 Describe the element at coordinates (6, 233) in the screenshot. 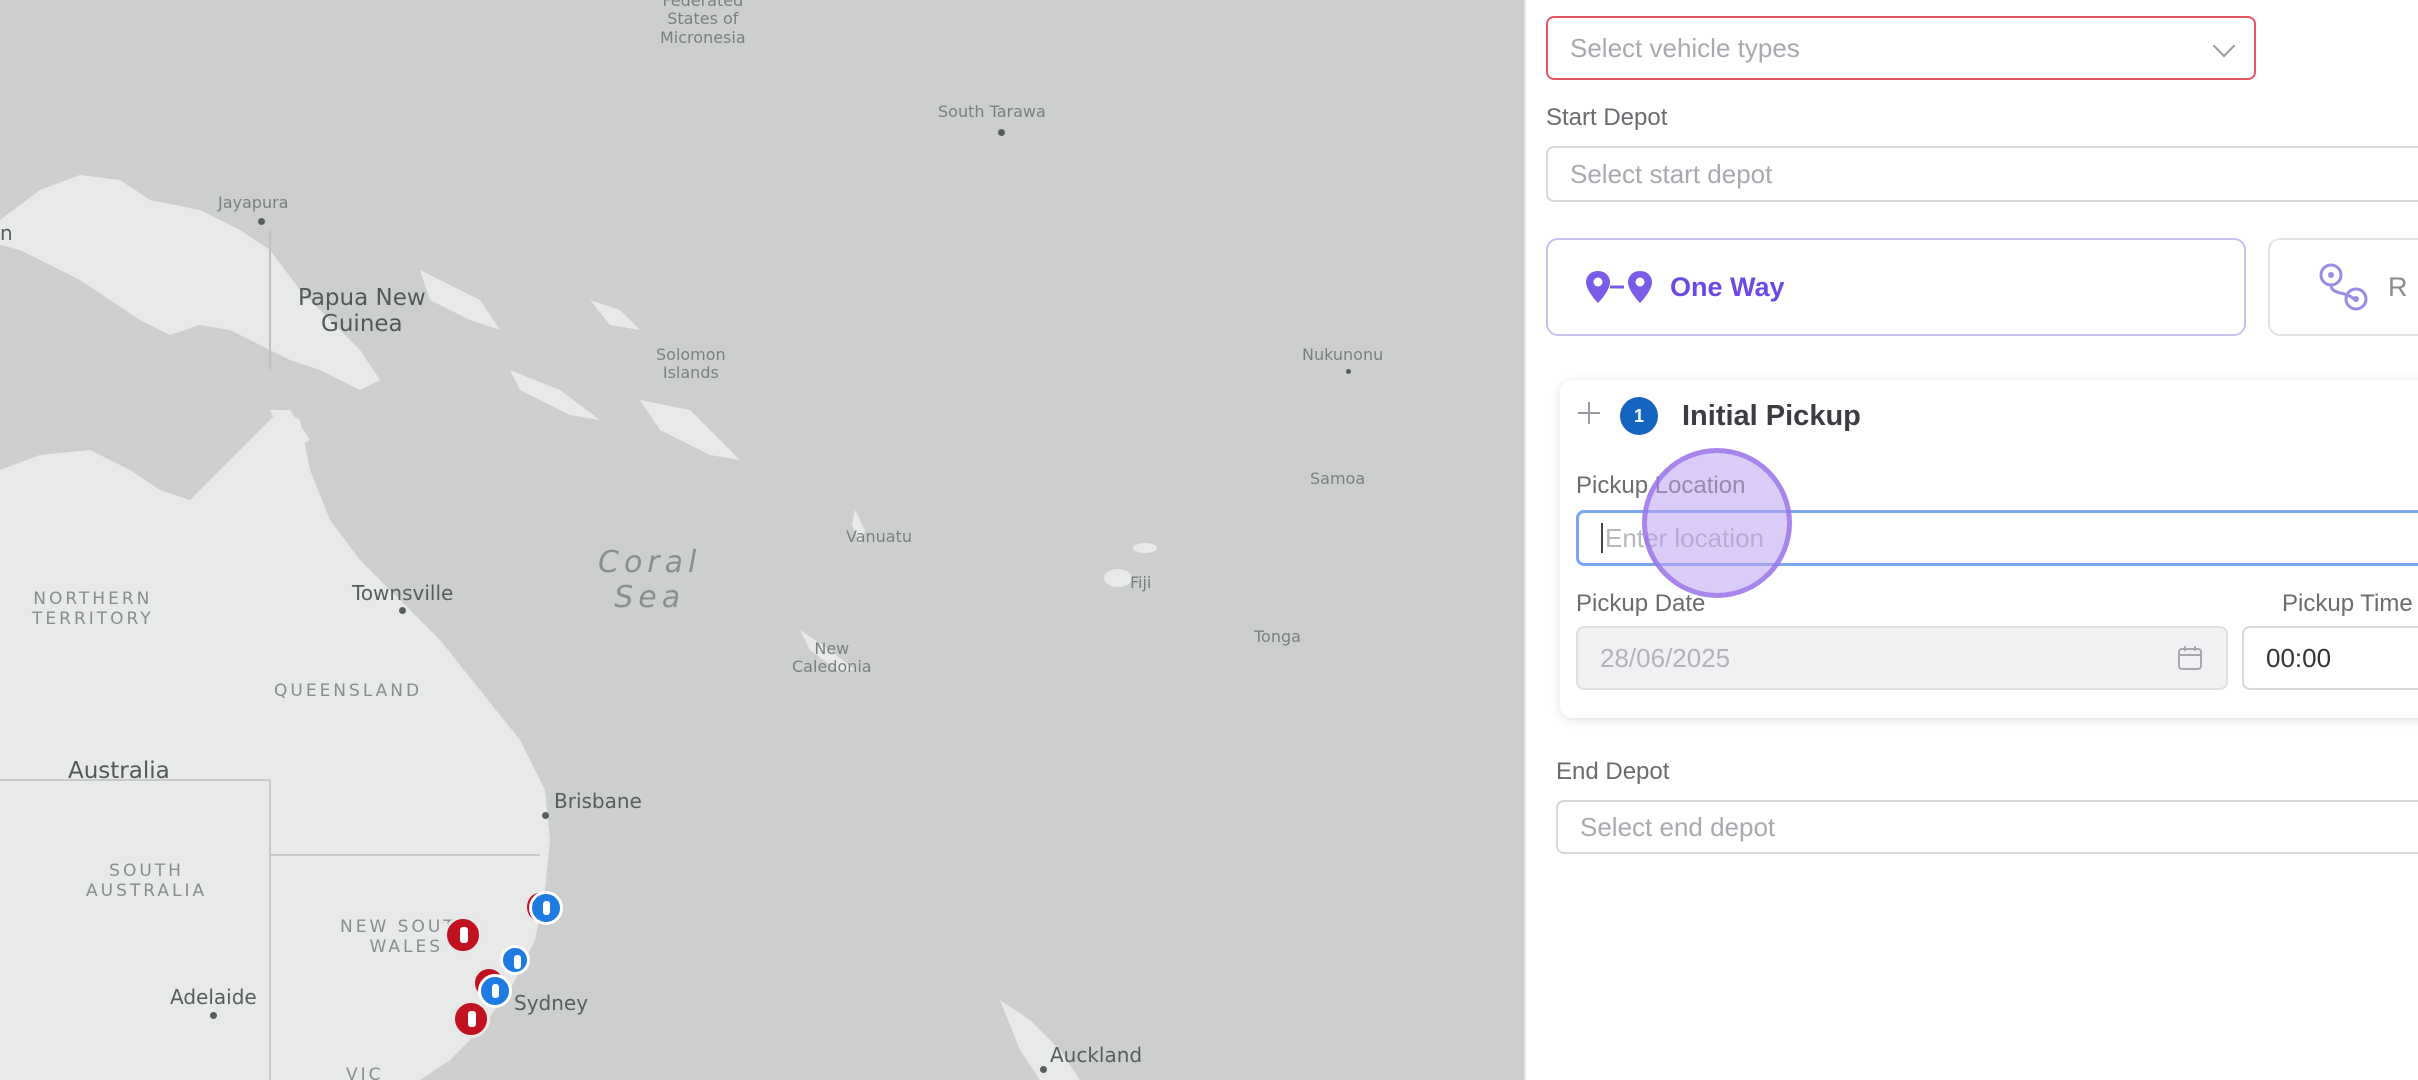

I see `map-label-edge: n` at that location.